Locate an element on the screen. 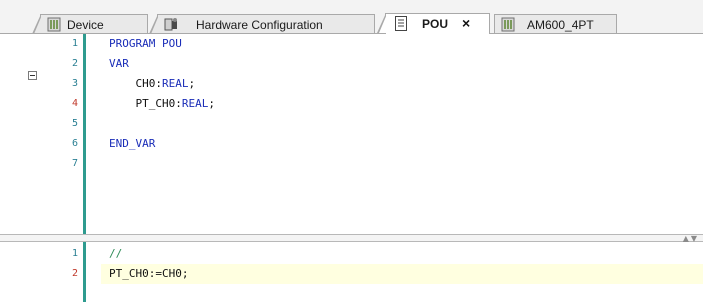  keyword-token: PROGRAM POU is located at coordinates (145, 43).